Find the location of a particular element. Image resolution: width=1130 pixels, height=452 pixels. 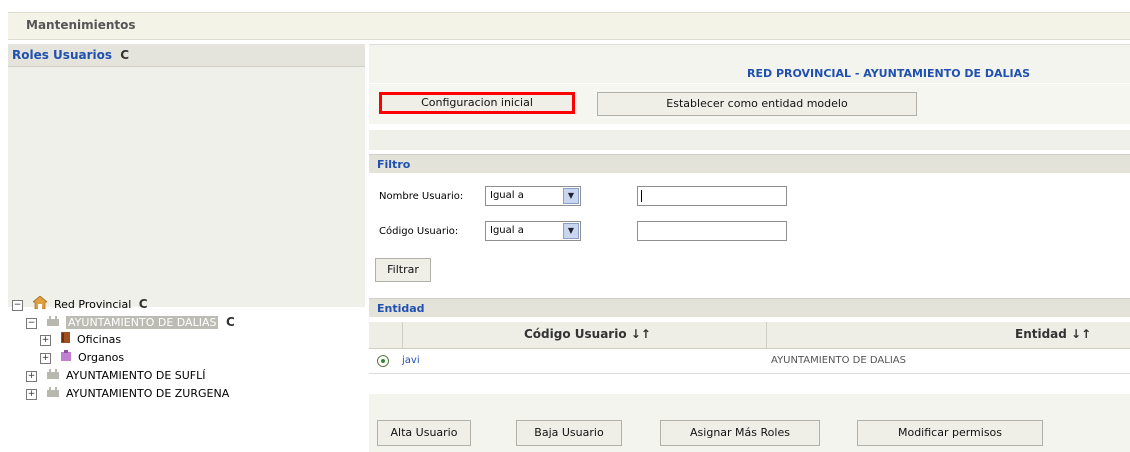

tree-node-red-provincial: − Red Provincial C is located at coordinates (80, 304).